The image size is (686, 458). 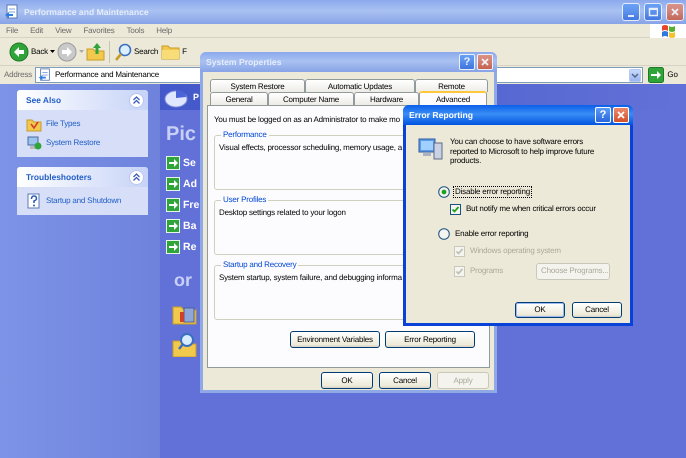 What do you see at coordinates (531, 209) in the screenshot?
I see `option-label: But notify me when critical errors occur` at bounding box center [531, 209].